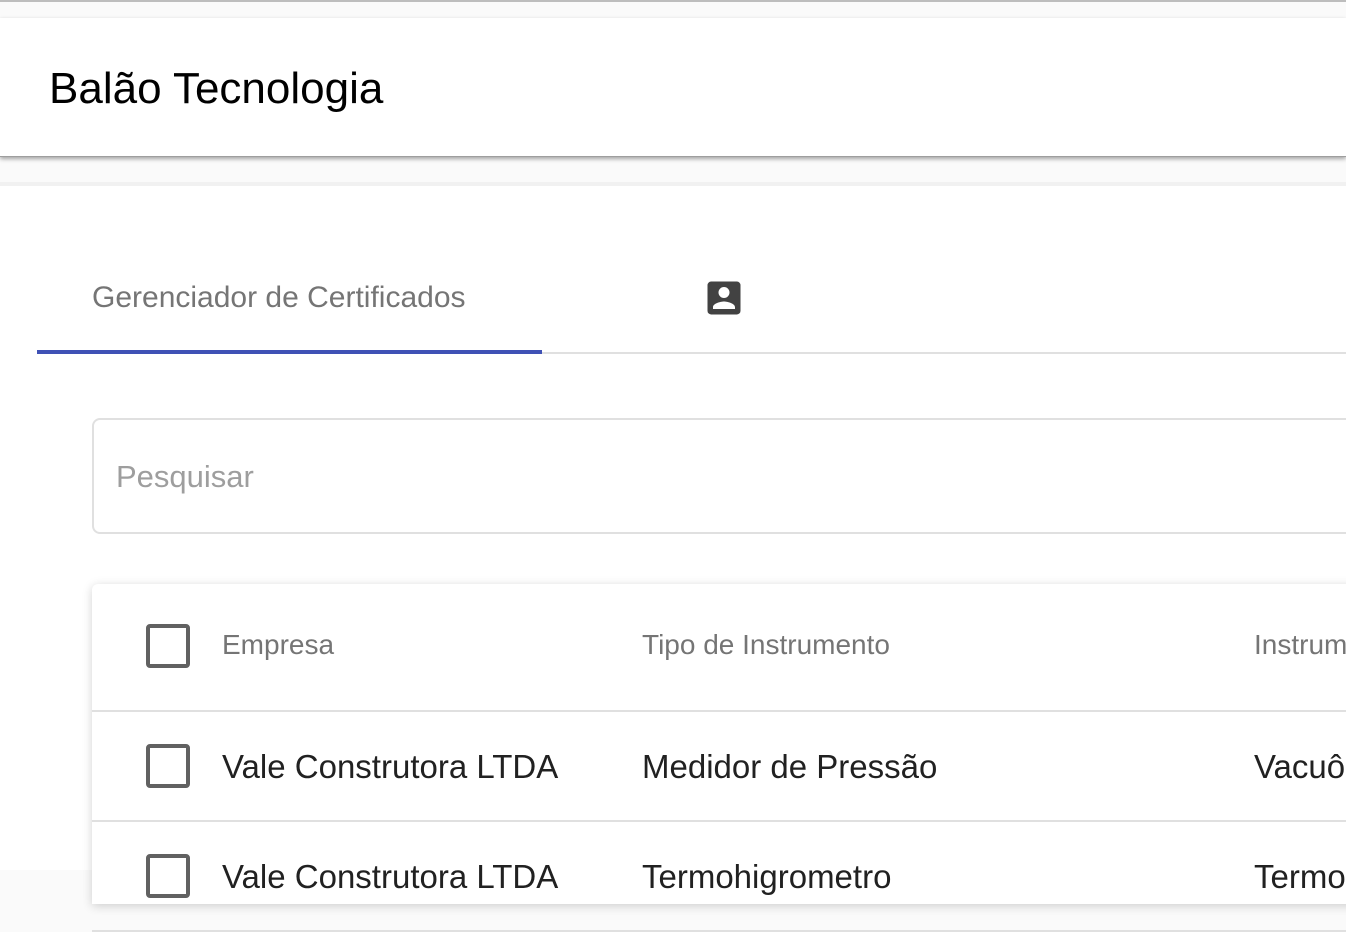  I want to click on app-bar: Balão Tecnologia, so click(673, 87).